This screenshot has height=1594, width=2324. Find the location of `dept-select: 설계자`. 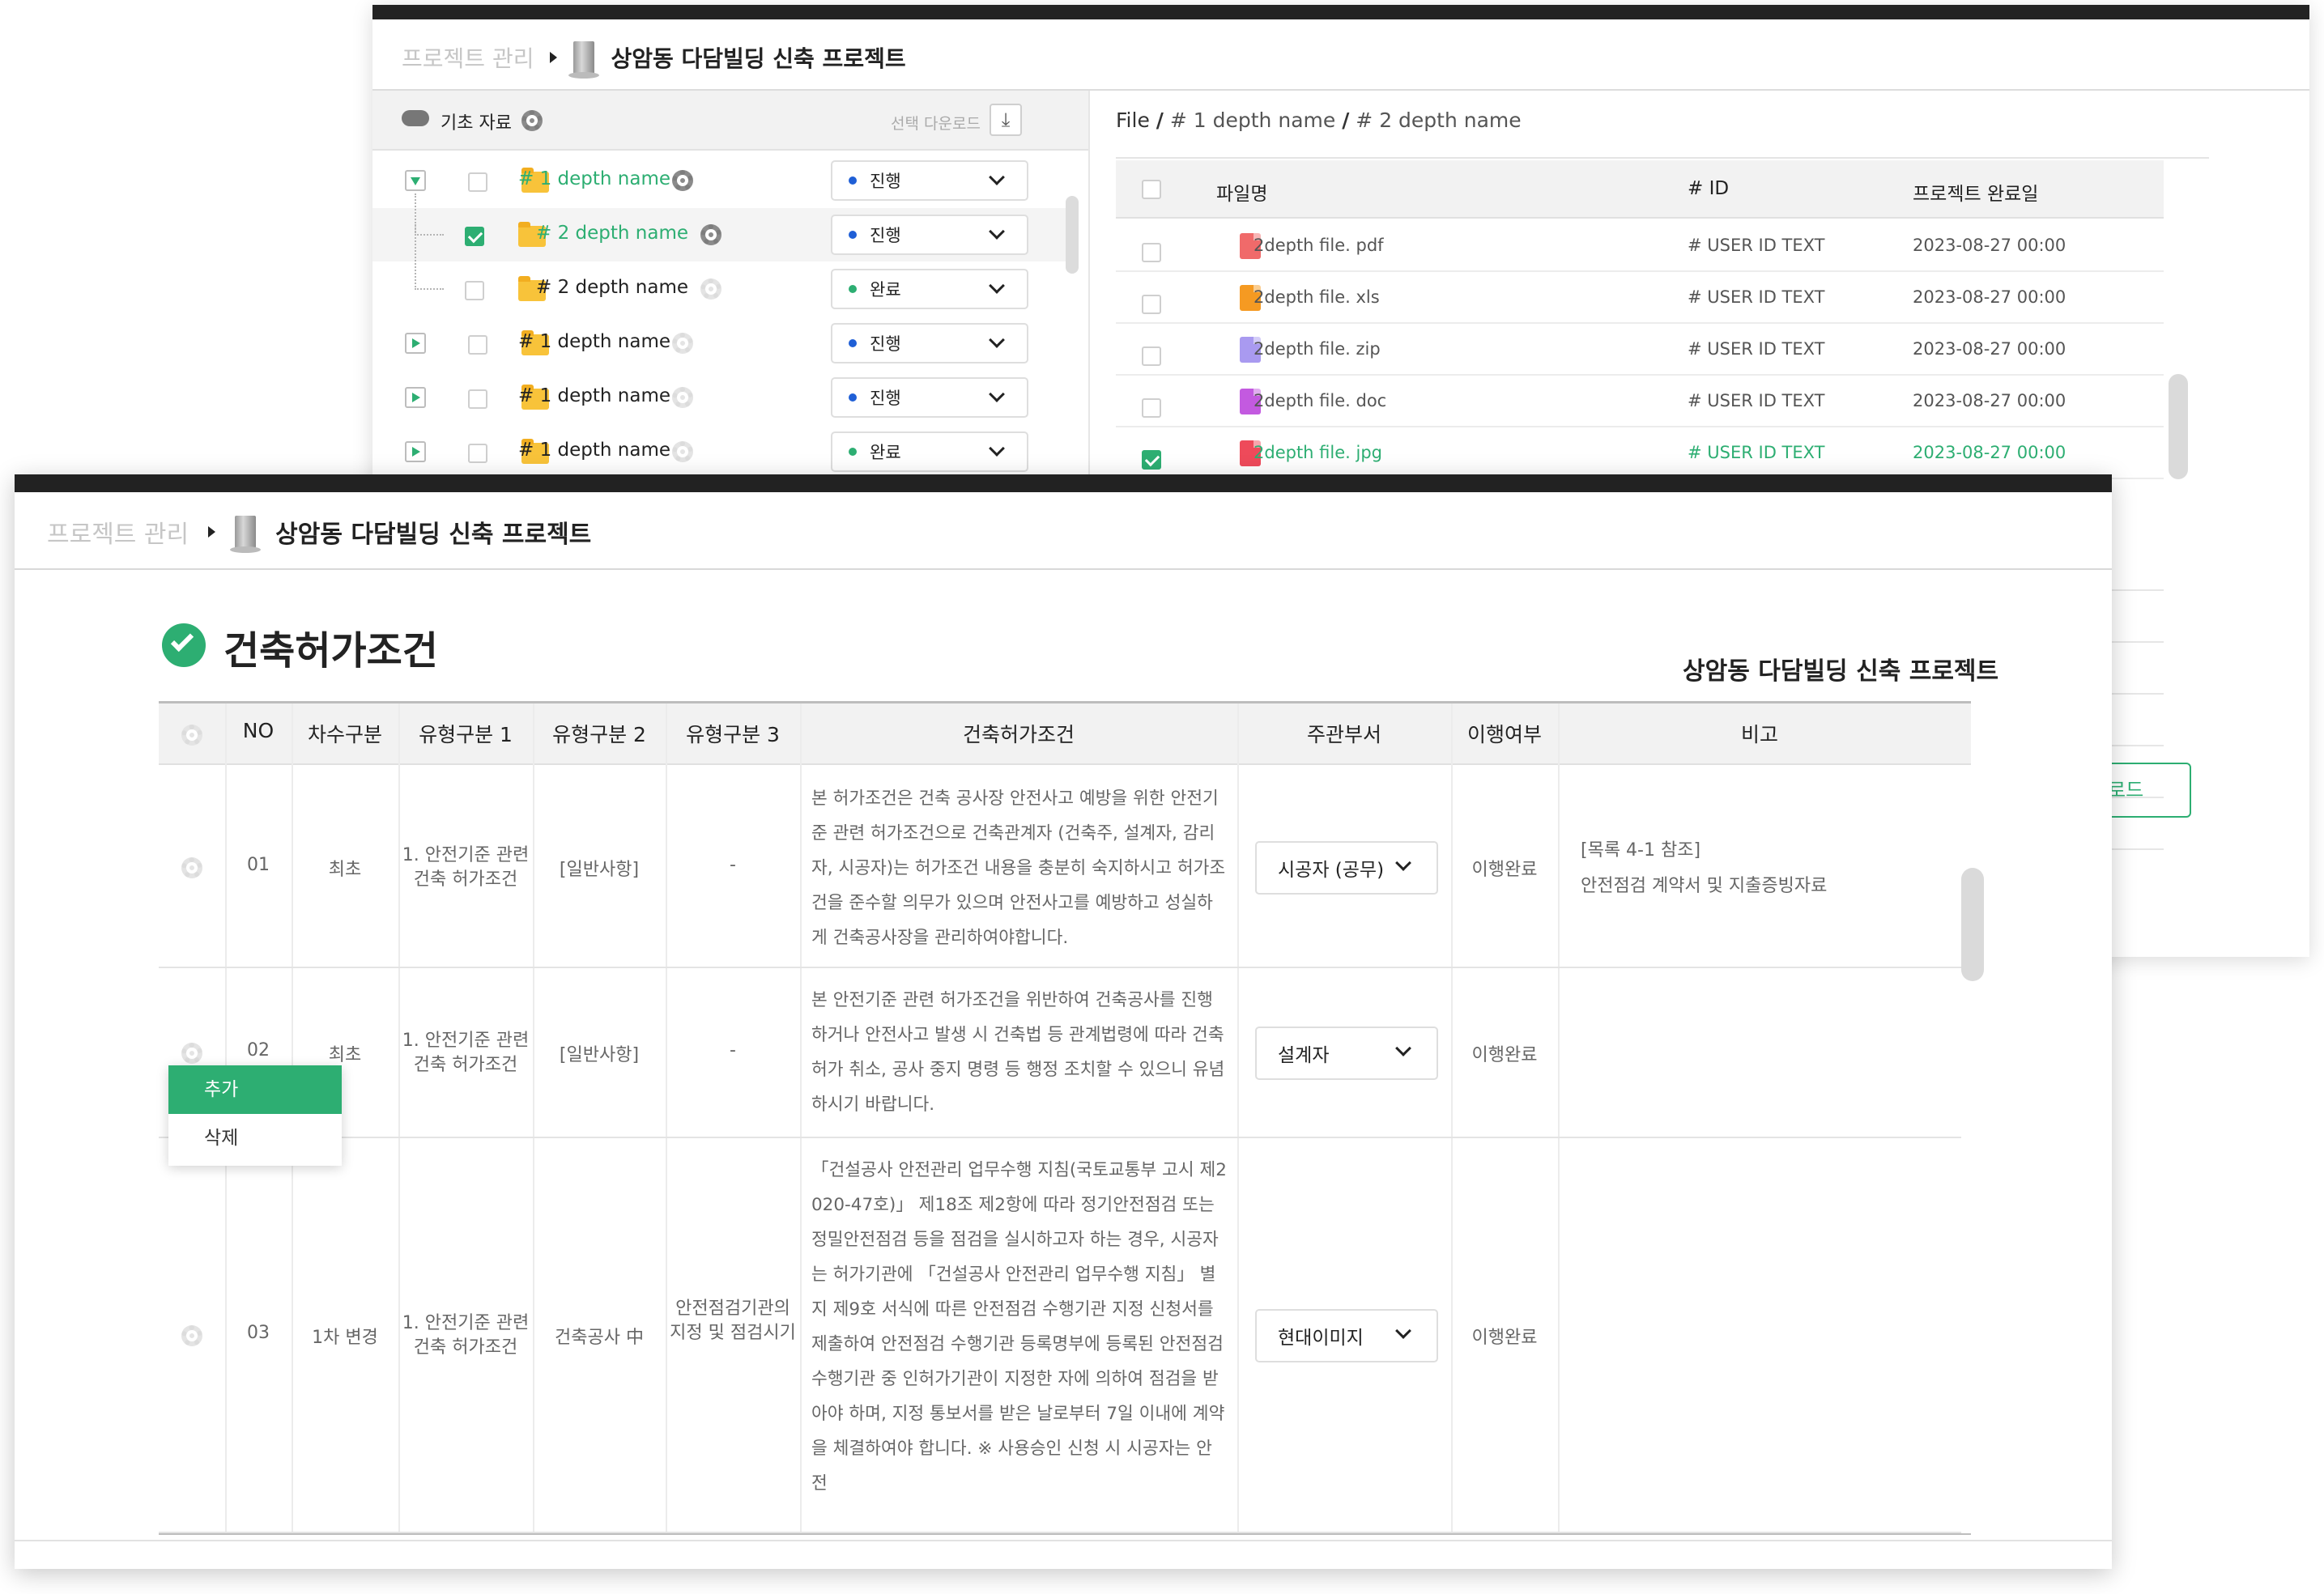

dept-select: 설계자 is located at coordinates (1347, 1053).